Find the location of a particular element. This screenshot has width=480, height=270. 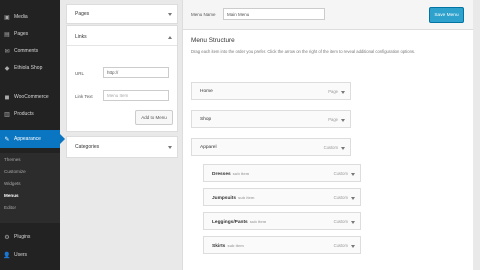

menu-name-label: Menu Name is located at coordinates (203, 14).